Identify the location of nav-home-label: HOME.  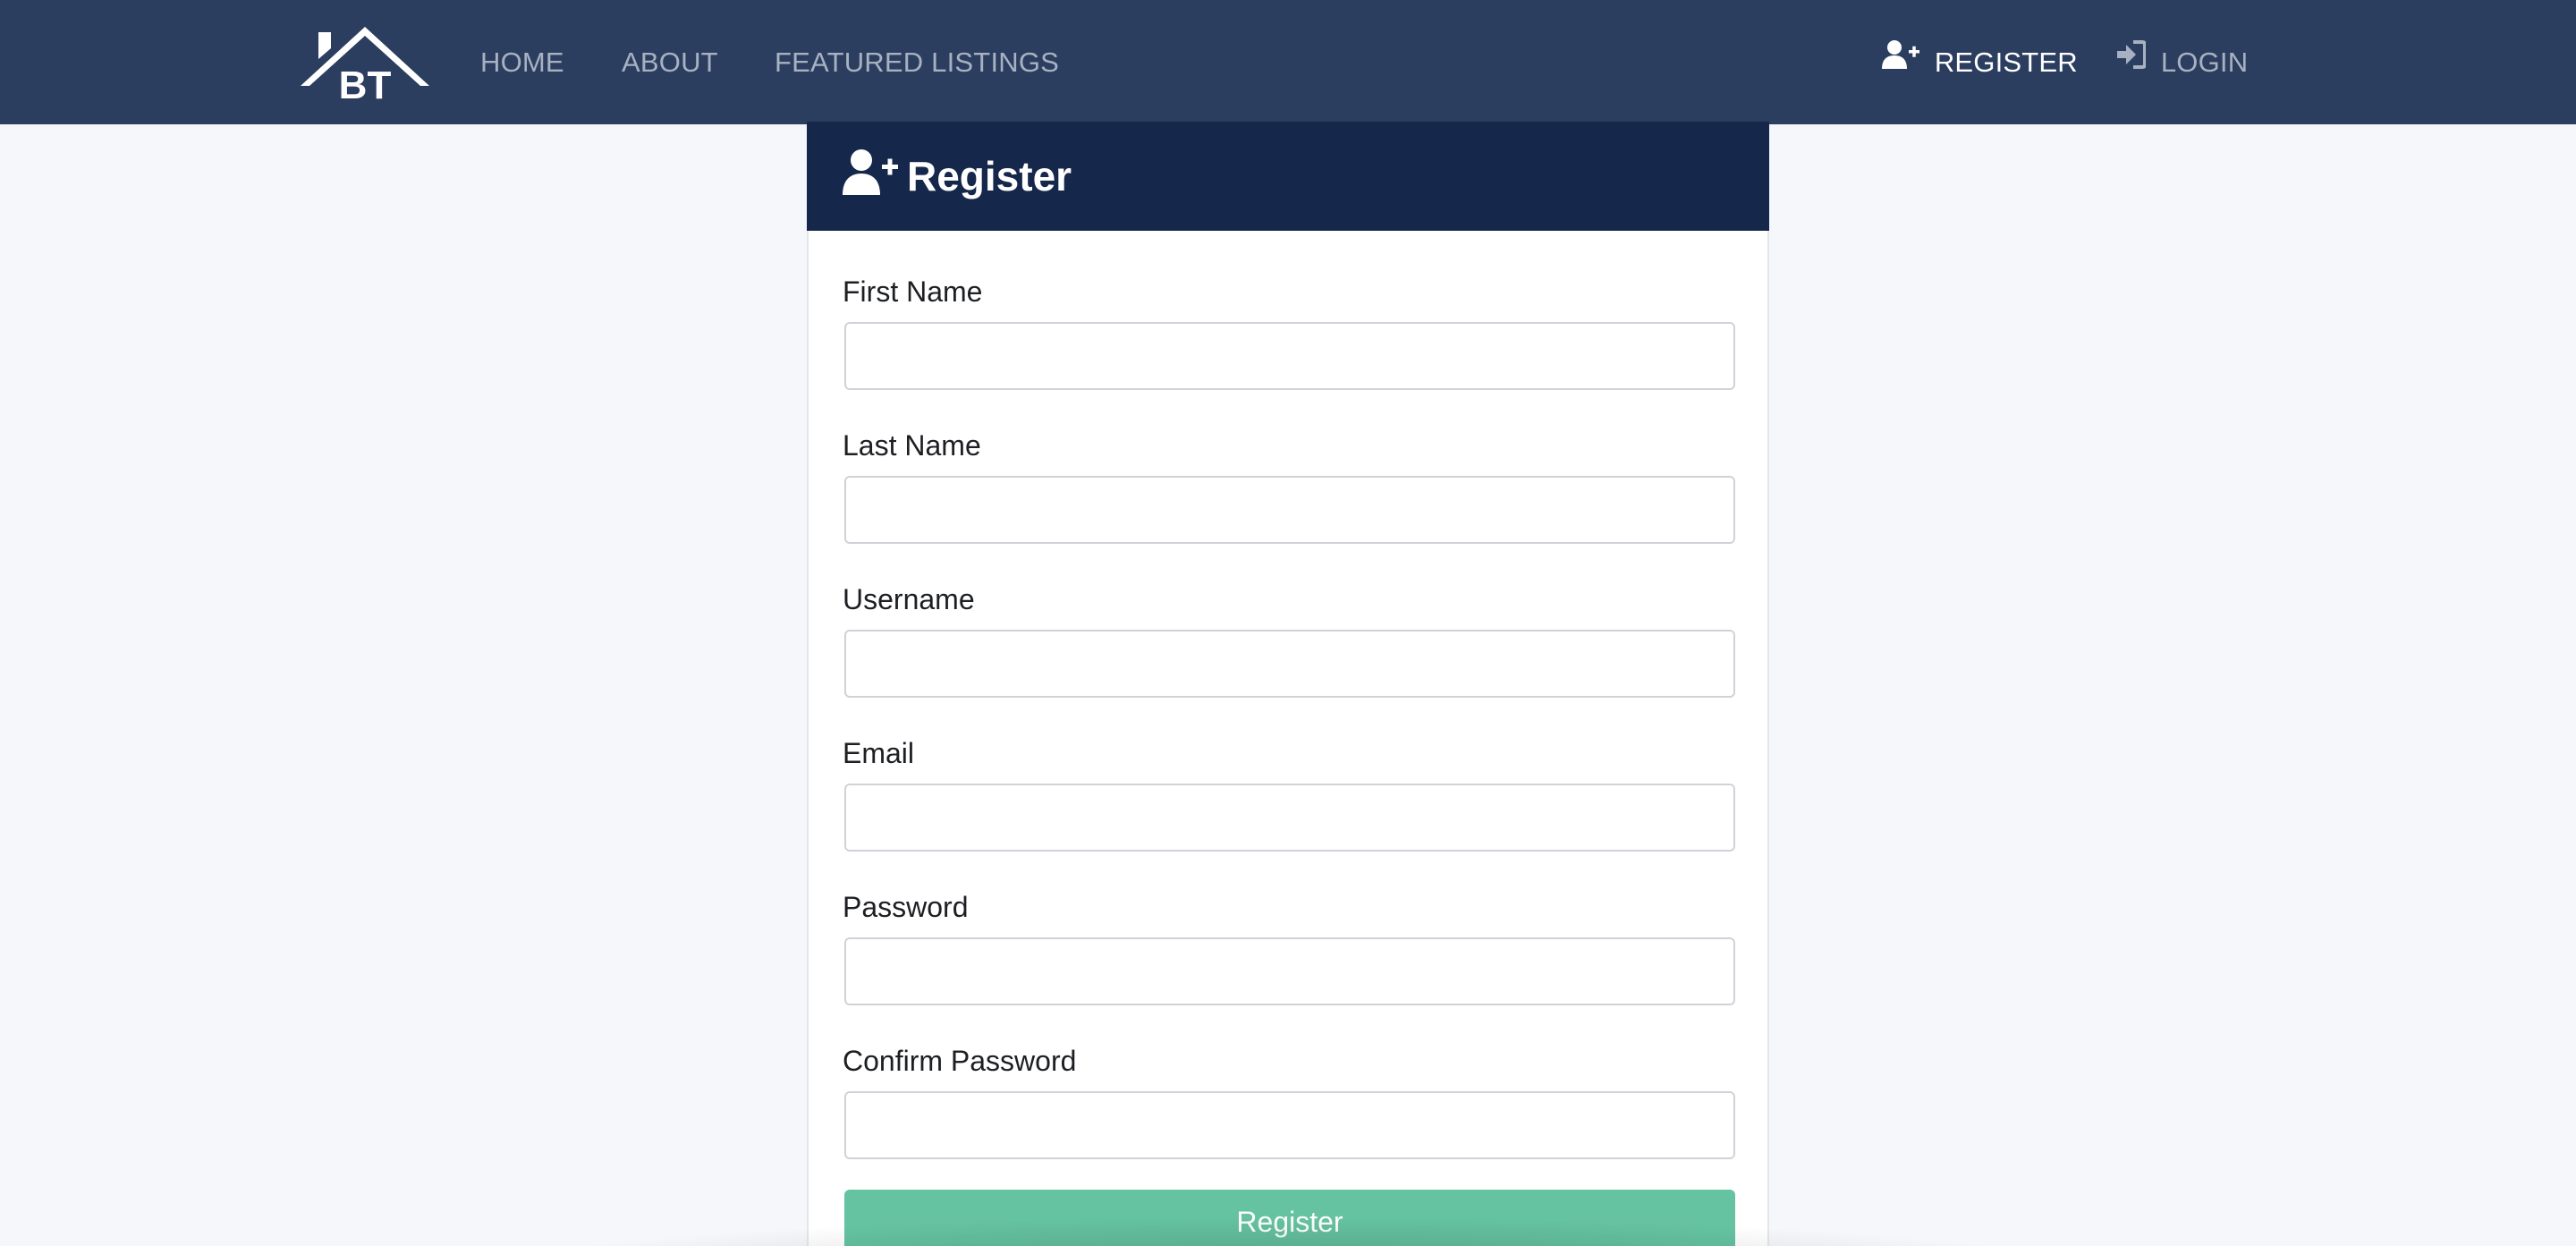
(522, 62).